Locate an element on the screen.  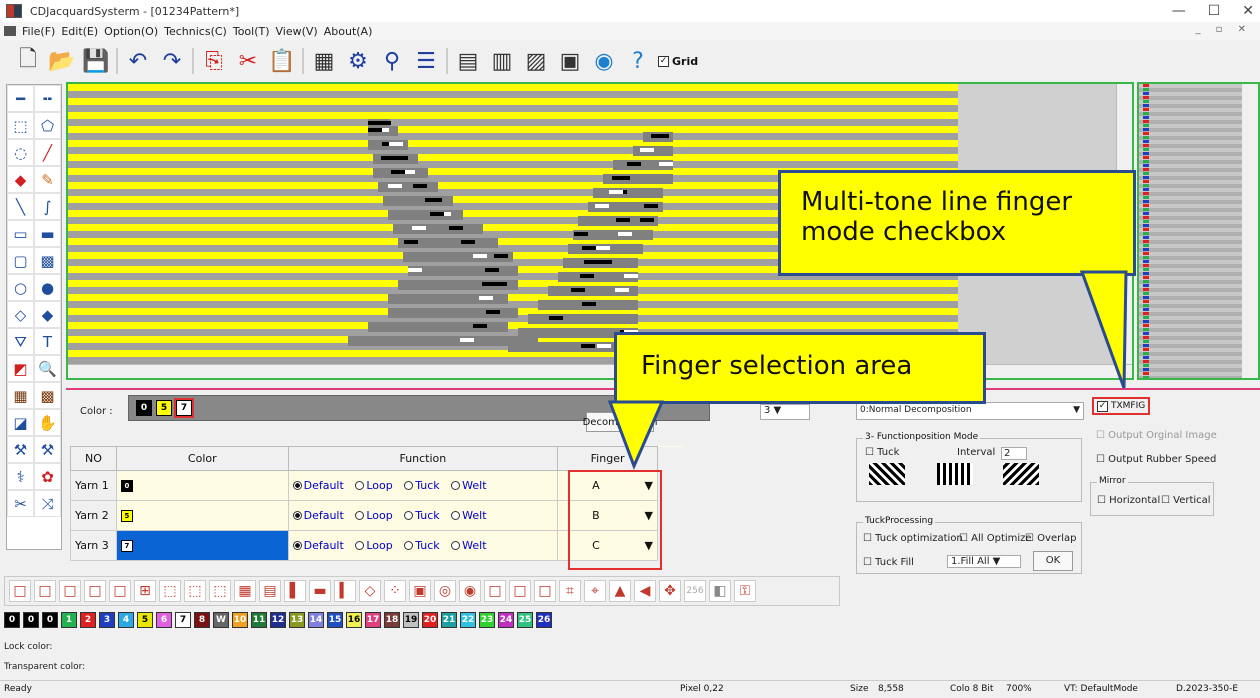
menu-view: View(V) is located at coordinates (297, 31).